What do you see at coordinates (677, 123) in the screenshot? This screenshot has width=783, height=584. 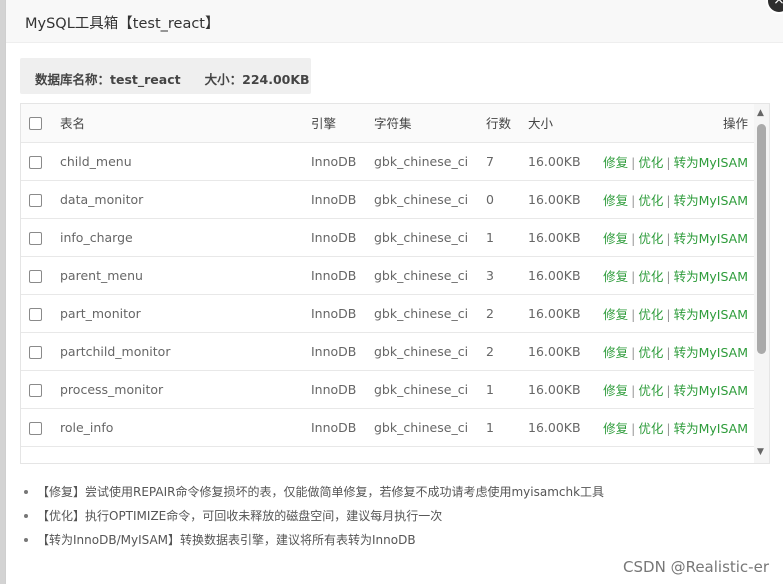 I see `header-operations: 操作` at bounding box center [677, 123].